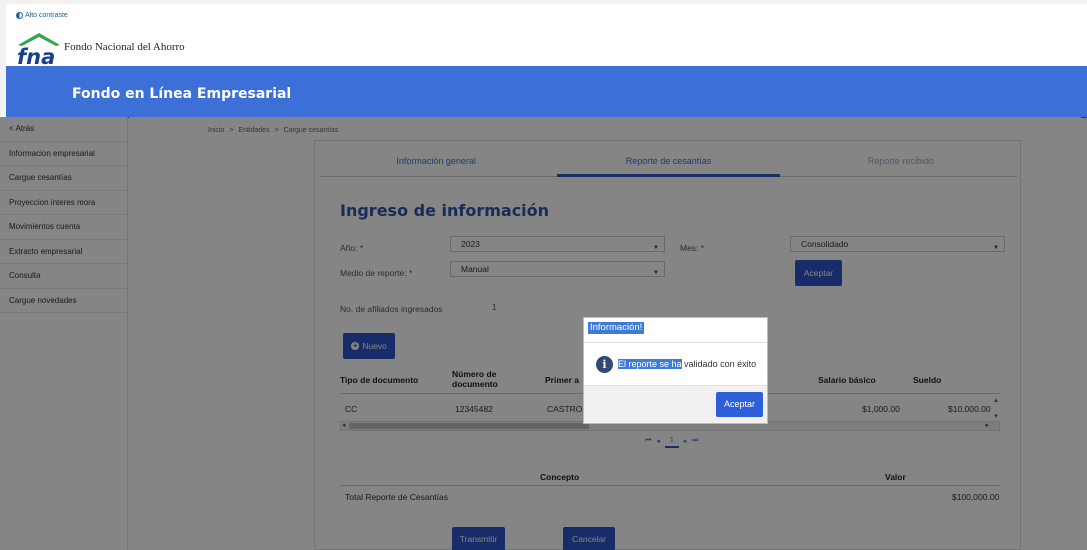 The image size is (1087, 550). Describe the element at coordinates (36, 56) in the screenshot. I see `logo-text: fna` at that location.